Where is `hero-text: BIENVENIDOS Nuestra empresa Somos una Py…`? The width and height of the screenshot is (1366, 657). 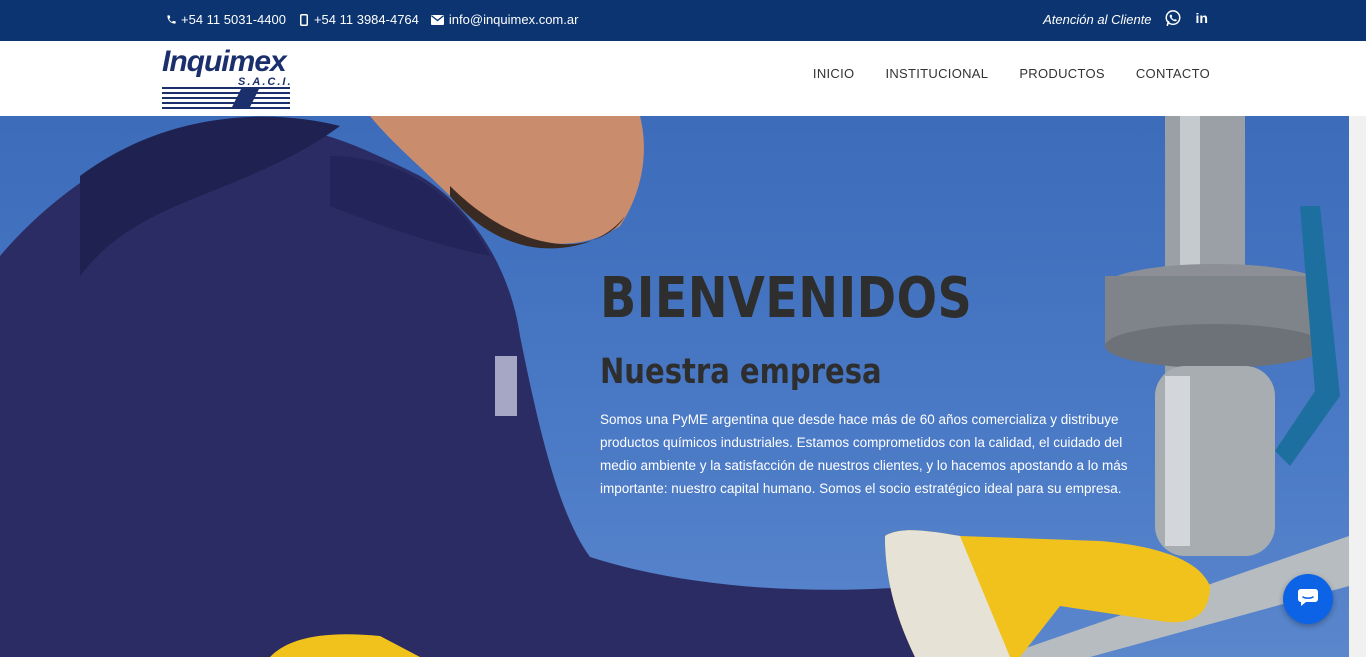 hero-text: BIENVENIDOS Nuestra empresa Somos una Py… is located at coordinates (870, 383).